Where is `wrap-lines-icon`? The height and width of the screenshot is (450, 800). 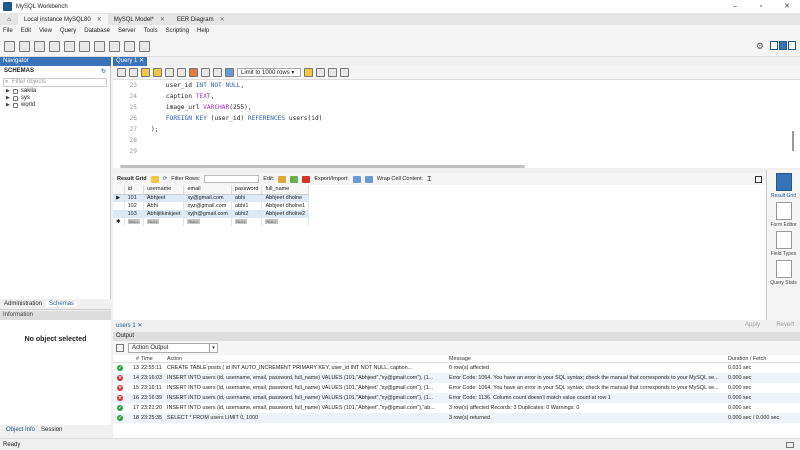
wrap-lines-icon is located at coordinates (344, 72).